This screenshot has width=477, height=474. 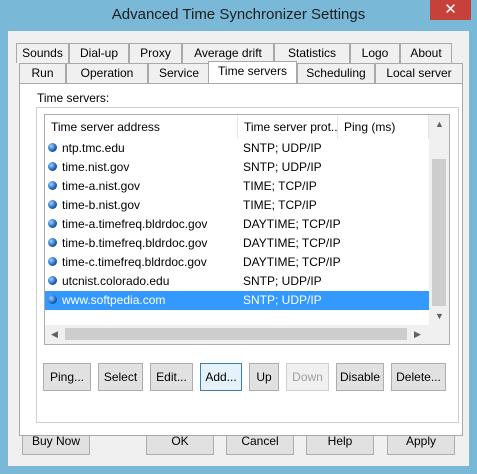 I want to click on tab-time-servers: Time servers, so click(x=252, y=72).